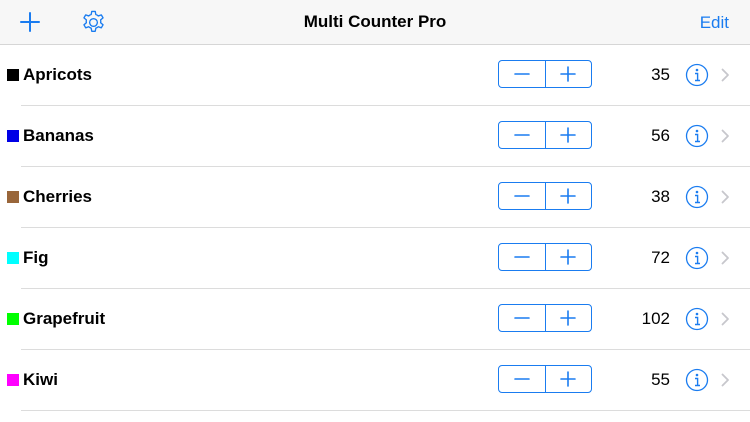 The height and width of the screenshot is (422, 750). What do you see at coordinates (375, 319) in the screenshot?
I see `counter-row: Grapefruit 102` at bounding box center [375, 319].